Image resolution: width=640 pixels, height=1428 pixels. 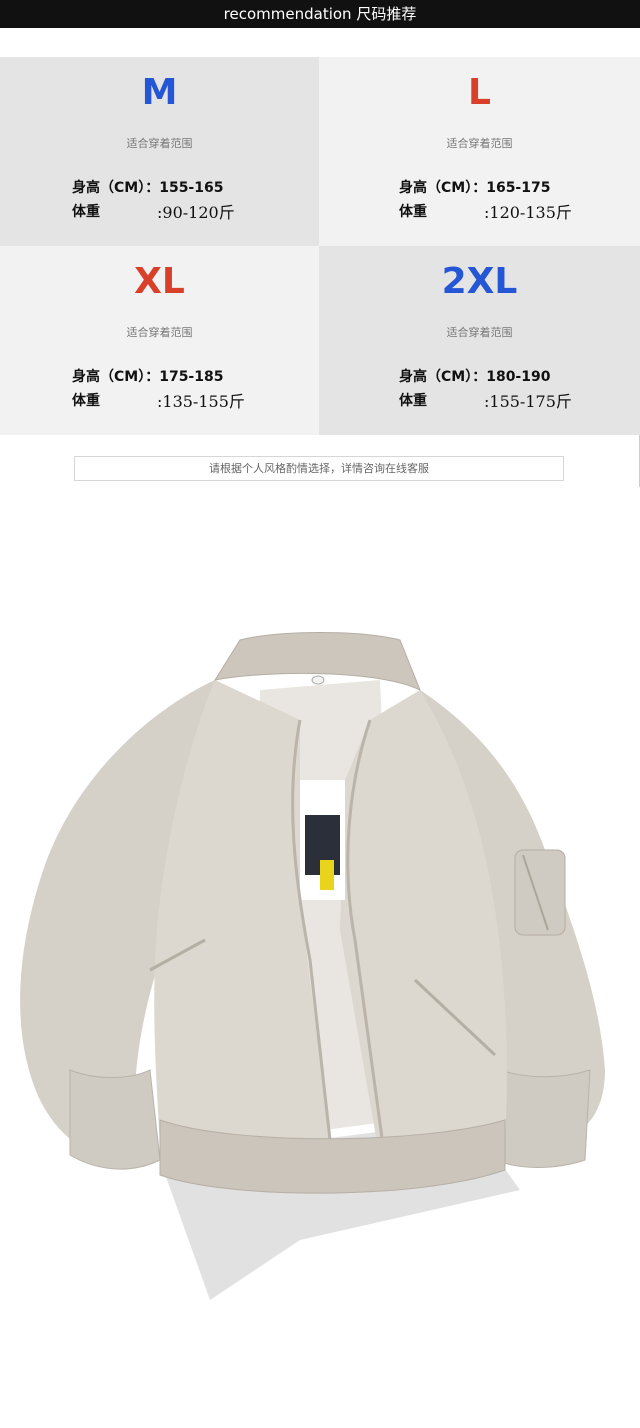 What do you see at coordinates (528, 401) in the screenshot?
I see `weight-range: :155-175斤` at bounding box center [528, 401].